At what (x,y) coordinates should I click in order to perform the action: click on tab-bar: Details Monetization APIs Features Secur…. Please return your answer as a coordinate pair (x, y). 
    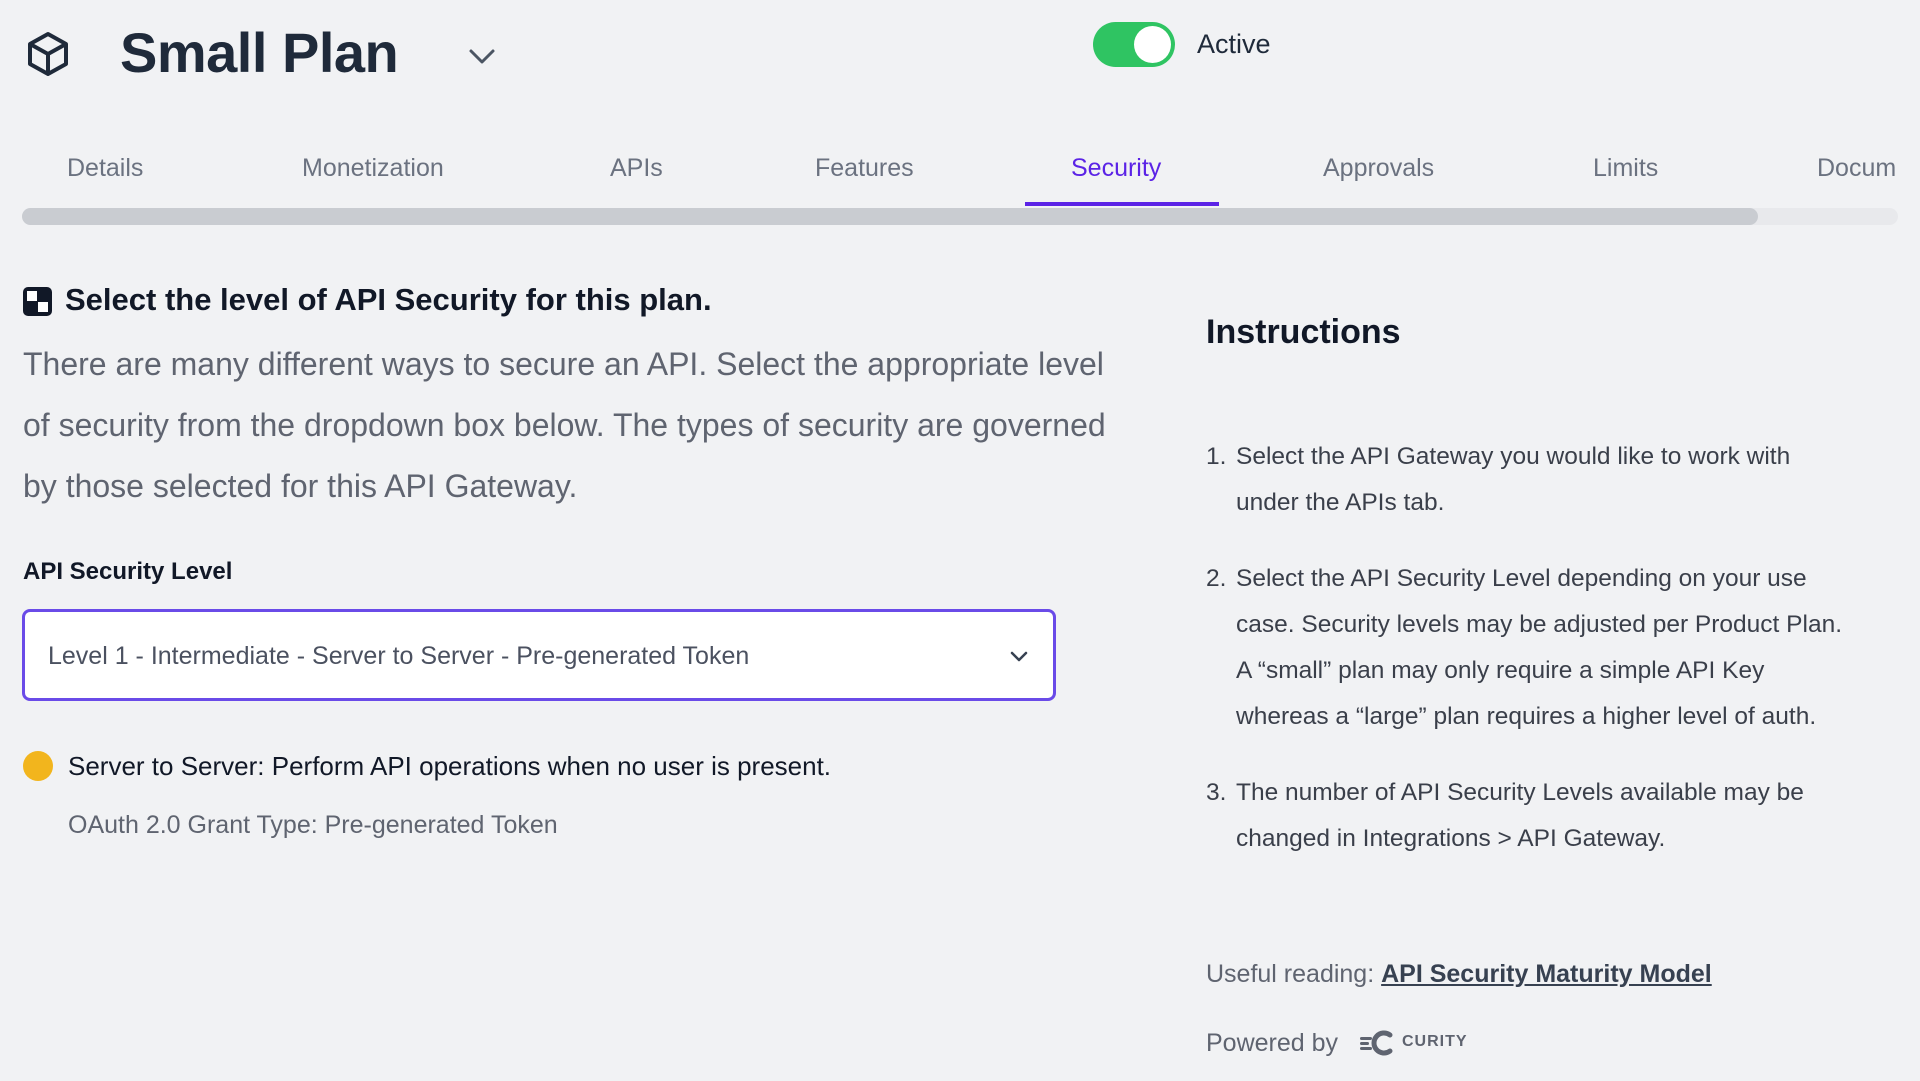
    Looking at the image, I should click on (960, 175).